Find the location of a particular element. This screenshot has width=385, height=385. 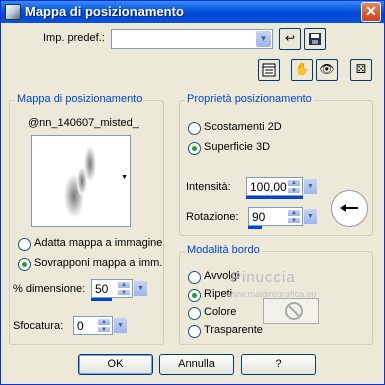

edge-color-swatch is located at coordinates (291, 311).